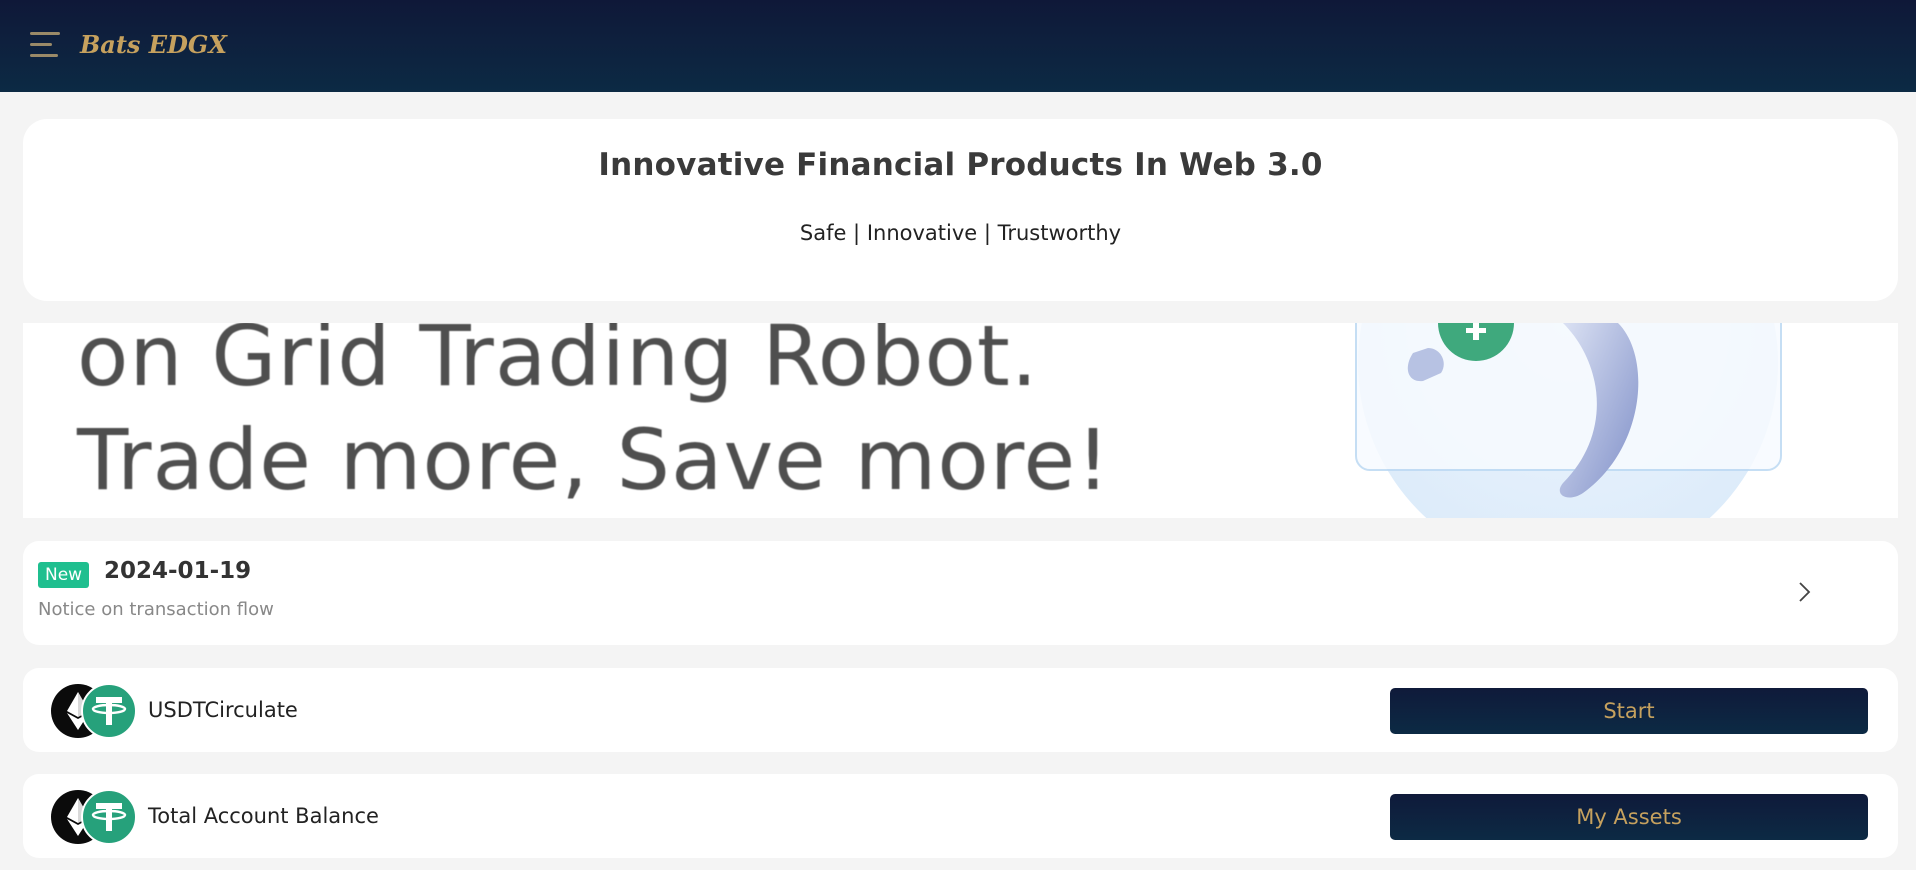 Image resolution: width=1916 pixels, height=870 pixels. What do you see at coordinates (958, 46) in the screenshot?
I see `top-navigation-bar: Bats EDGX` at bounding box center [958, 46].